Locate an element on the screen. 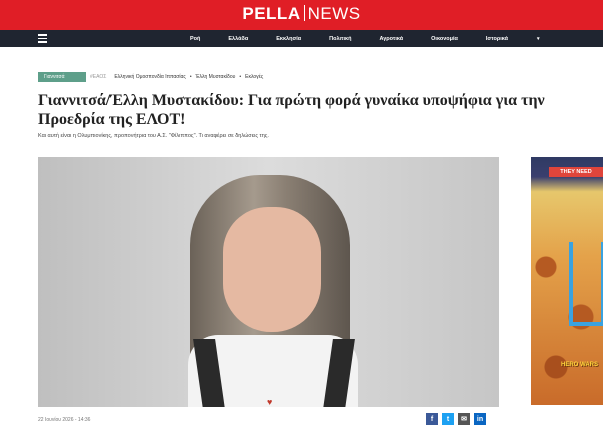 The height and width of the screenshot is (427, 603). share-buttons: f t ✉ in is located at coordinates (456, 419).